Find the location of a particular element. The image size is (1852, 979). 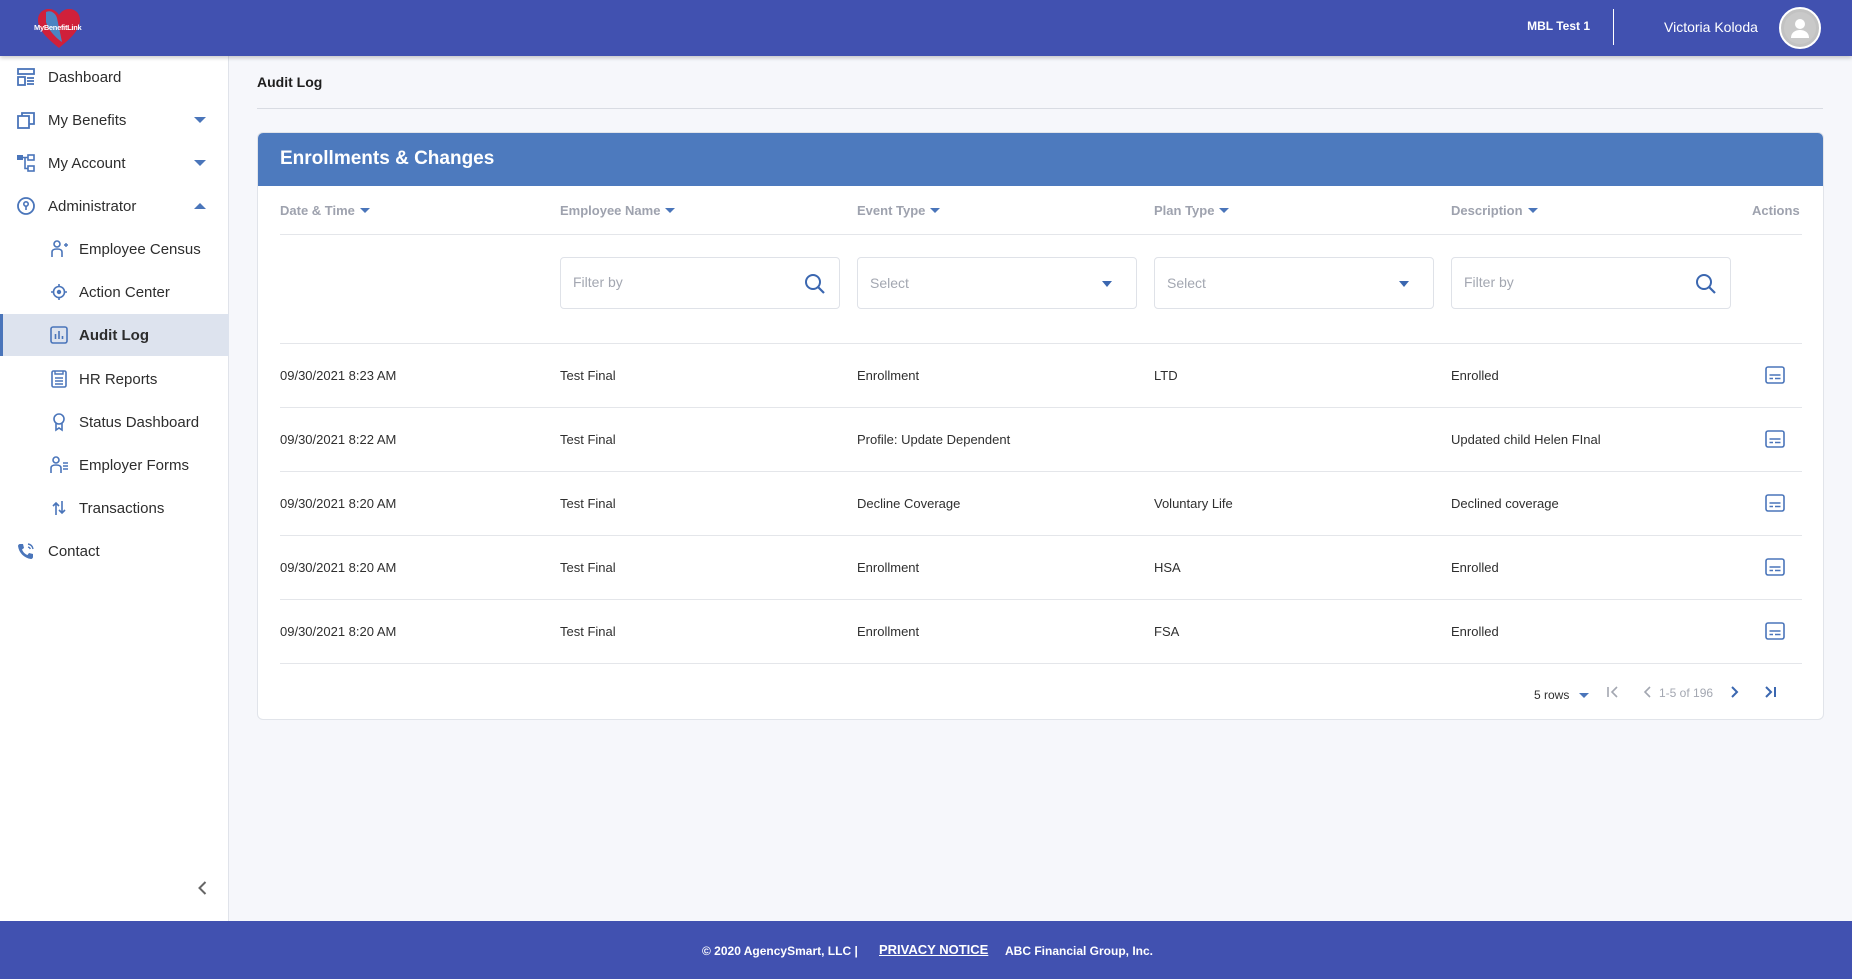

add-person-icon is located at coordinates (59, 249).